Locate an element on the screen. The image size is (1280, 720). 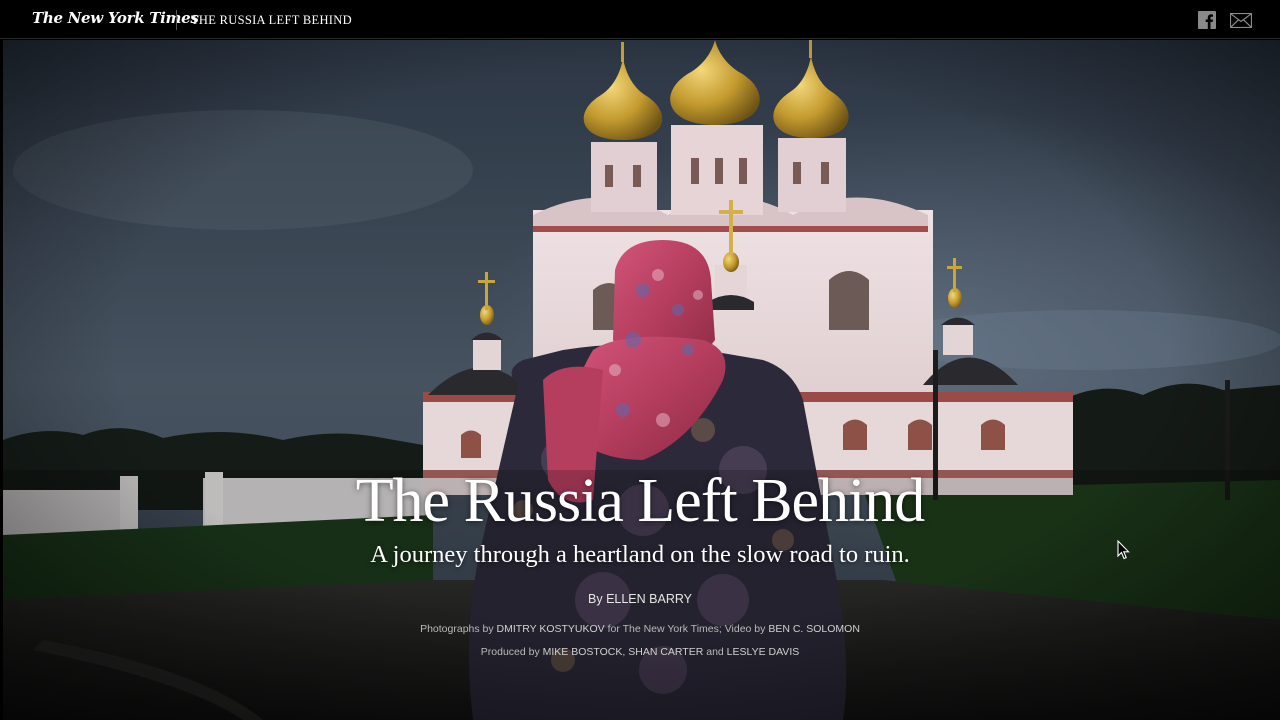
nyt-logo: The New York Times is located at coordinates (115, 18).